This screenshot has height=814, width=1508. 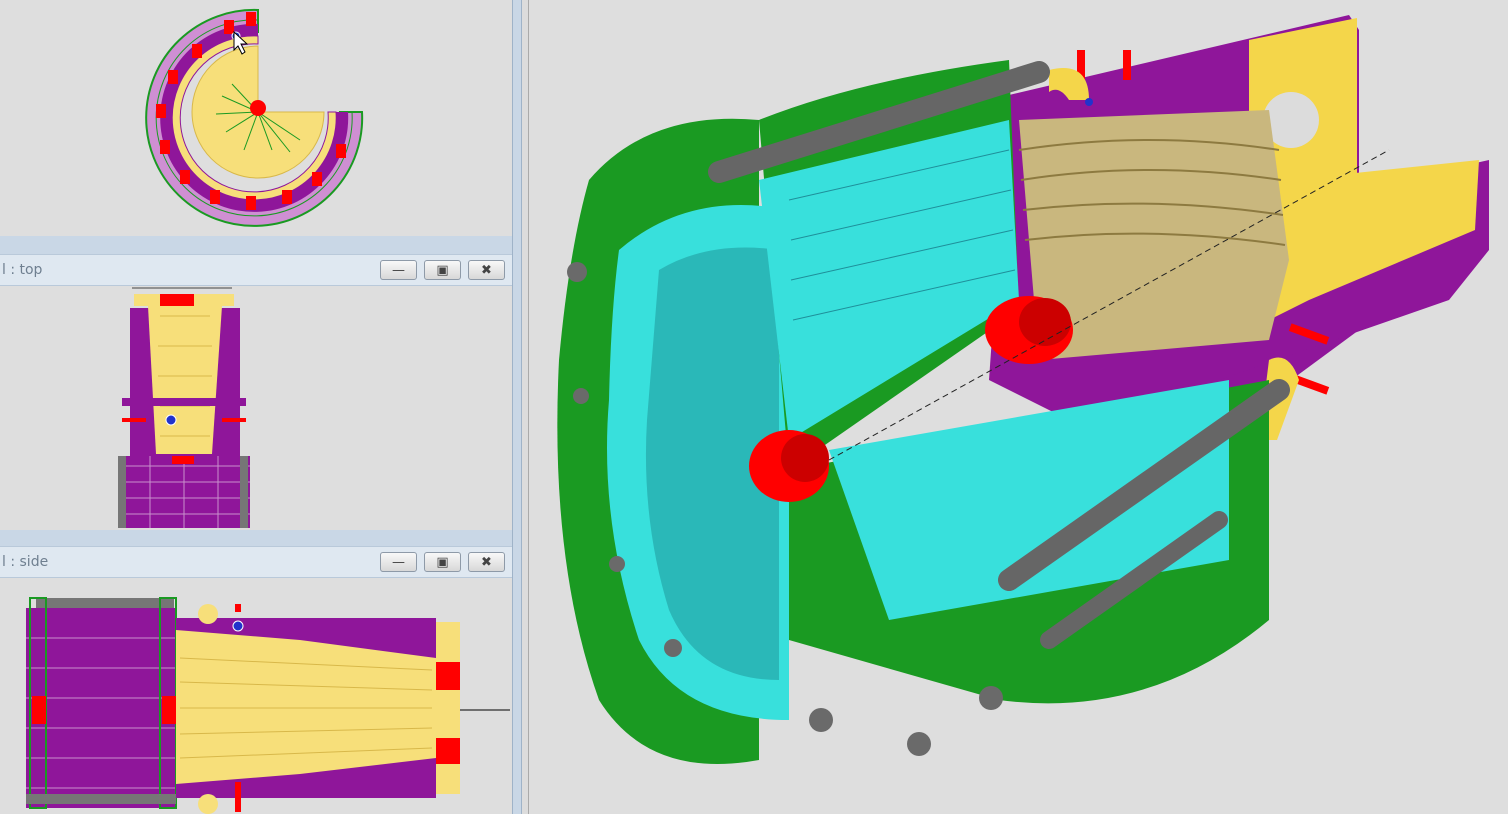 What do you see at coordinates (184, 407) in the screenshot?
I see `top-view-drawing` at bounding box center [184, 407].